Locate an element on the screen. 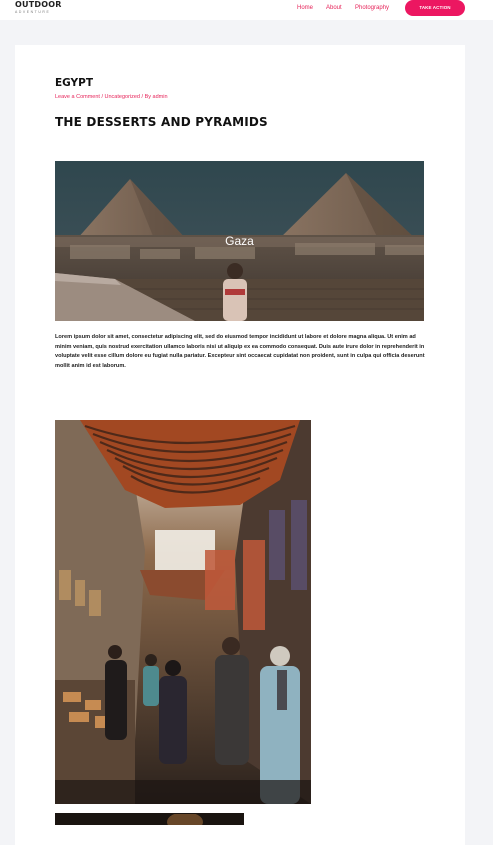 The width and height of the screenshot is (493, 845). take-action-button: TAKE ACTION is located at coordinates (435, 8).